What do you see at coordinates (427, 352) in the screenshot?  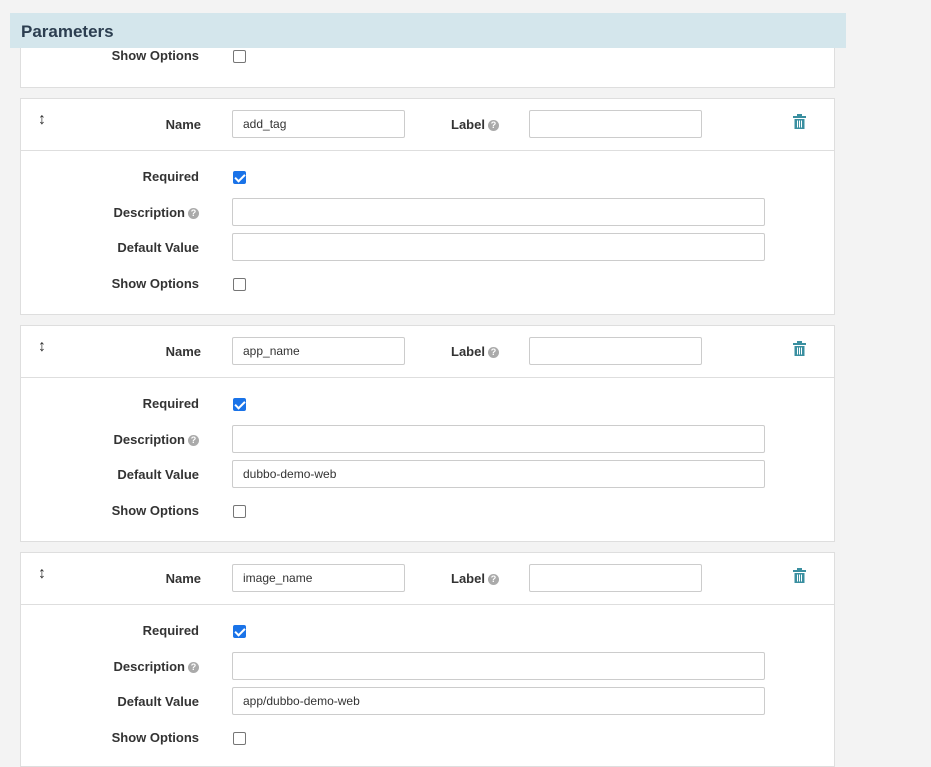 I see `parameter-card-header: ↕ Name app_name Label?` at bounding box center [427, 352].